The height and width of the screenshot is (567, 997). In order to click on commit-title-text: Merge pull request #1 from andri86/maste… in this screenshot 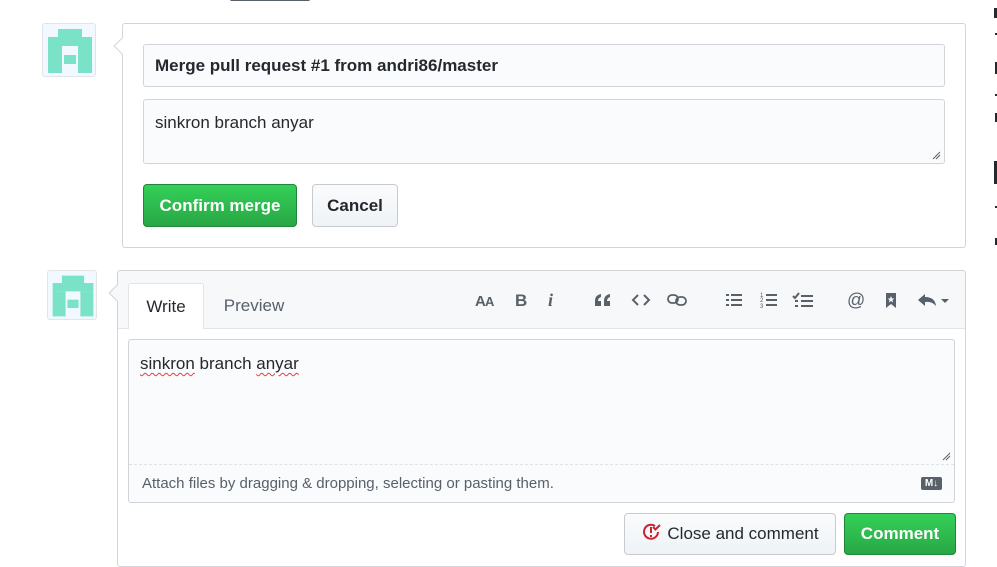, I will do `click(326, 65)`.